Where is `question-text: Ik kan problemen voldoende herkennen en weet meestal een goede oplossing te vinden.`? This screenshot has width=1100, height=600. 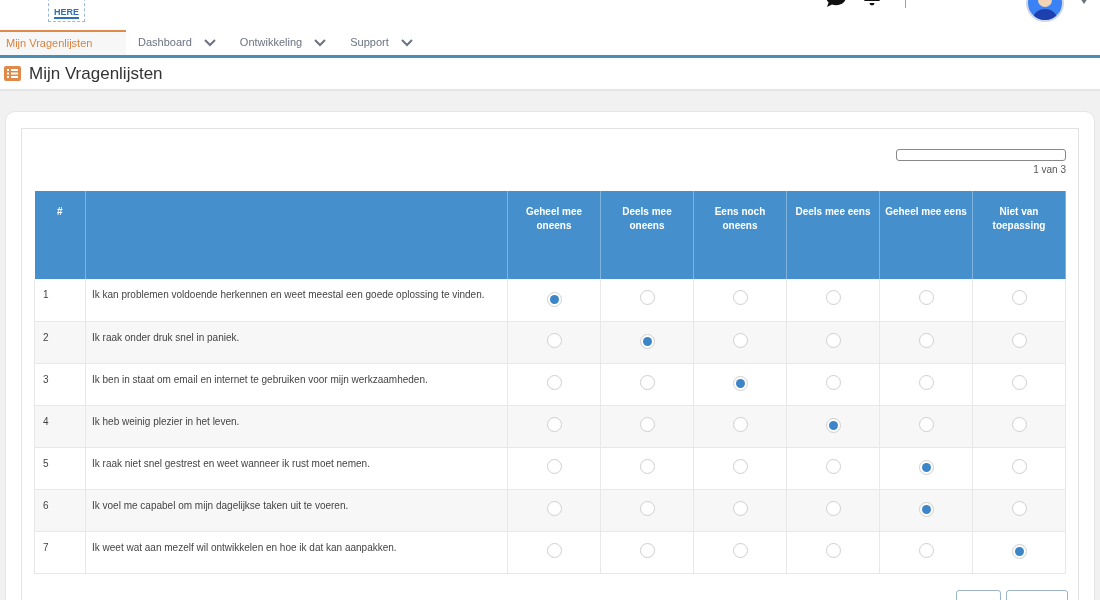 question-text: Ik kan problemen voldoende herkennen en weet meestal een goede oplossing te vinden. is located at coordinates (288, 294).